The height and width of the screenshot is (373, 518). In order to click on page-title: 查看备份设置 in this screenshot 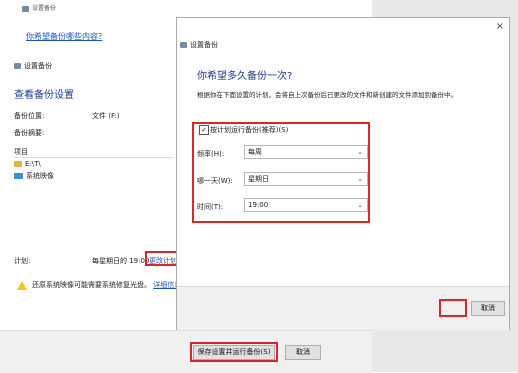, I will do `click(44, 95)`.